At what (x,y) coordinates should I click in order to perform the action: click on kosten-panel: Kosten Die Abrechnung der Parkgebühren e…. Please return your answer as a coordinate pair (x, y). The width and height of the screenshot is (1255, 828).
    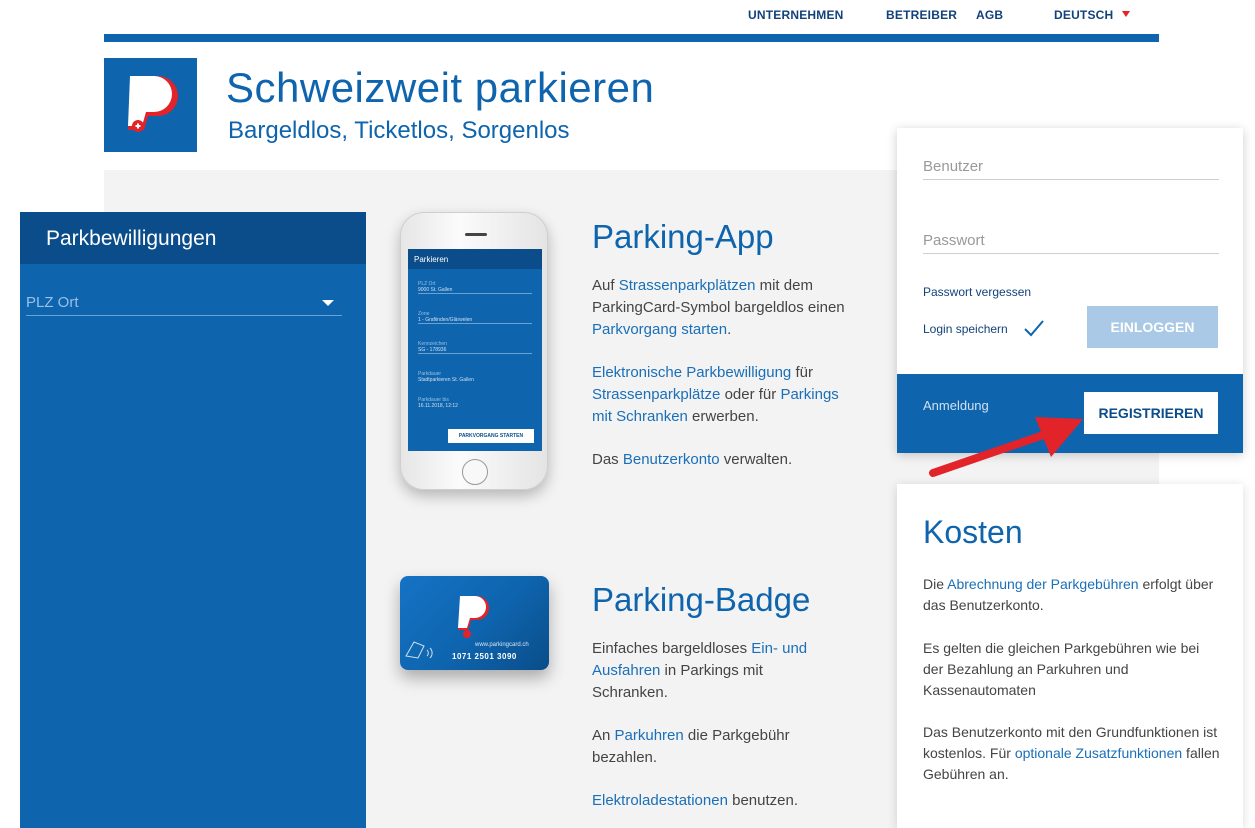
    Looking at the image, I should click on (1070, 656).